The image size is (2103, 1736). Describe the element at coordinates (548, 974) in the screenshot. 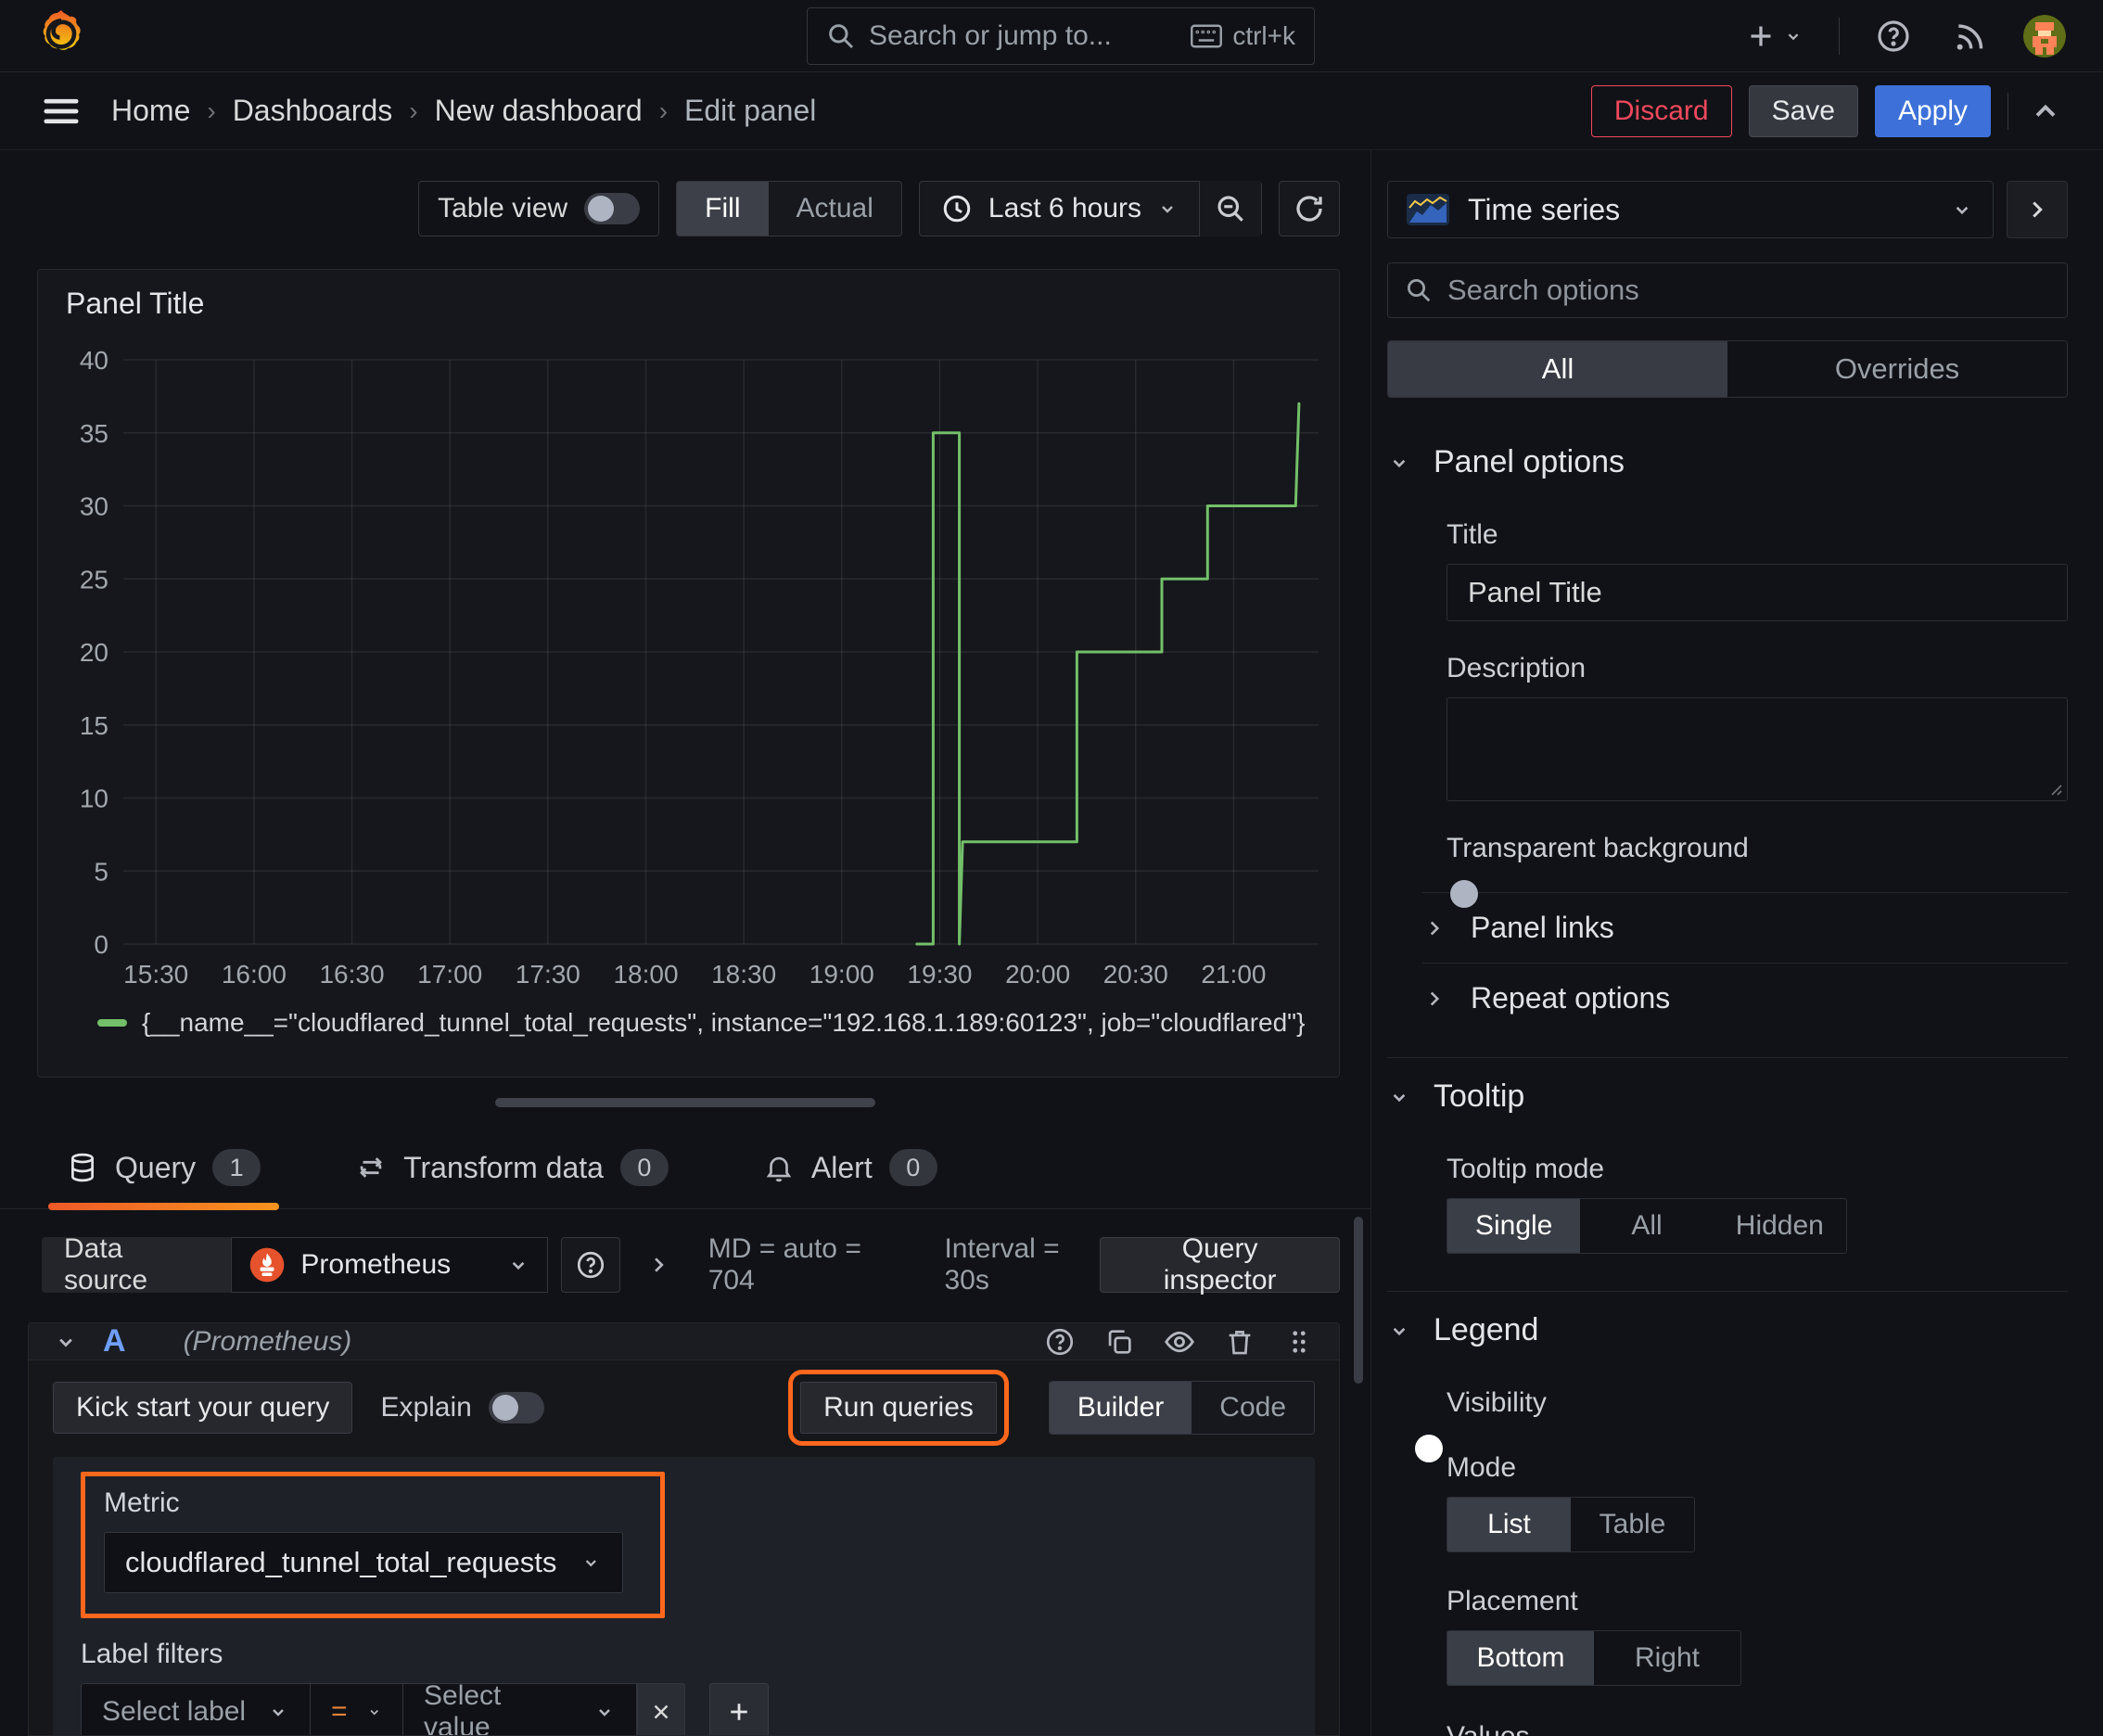

I see `svg-text: 17:30` at that location.